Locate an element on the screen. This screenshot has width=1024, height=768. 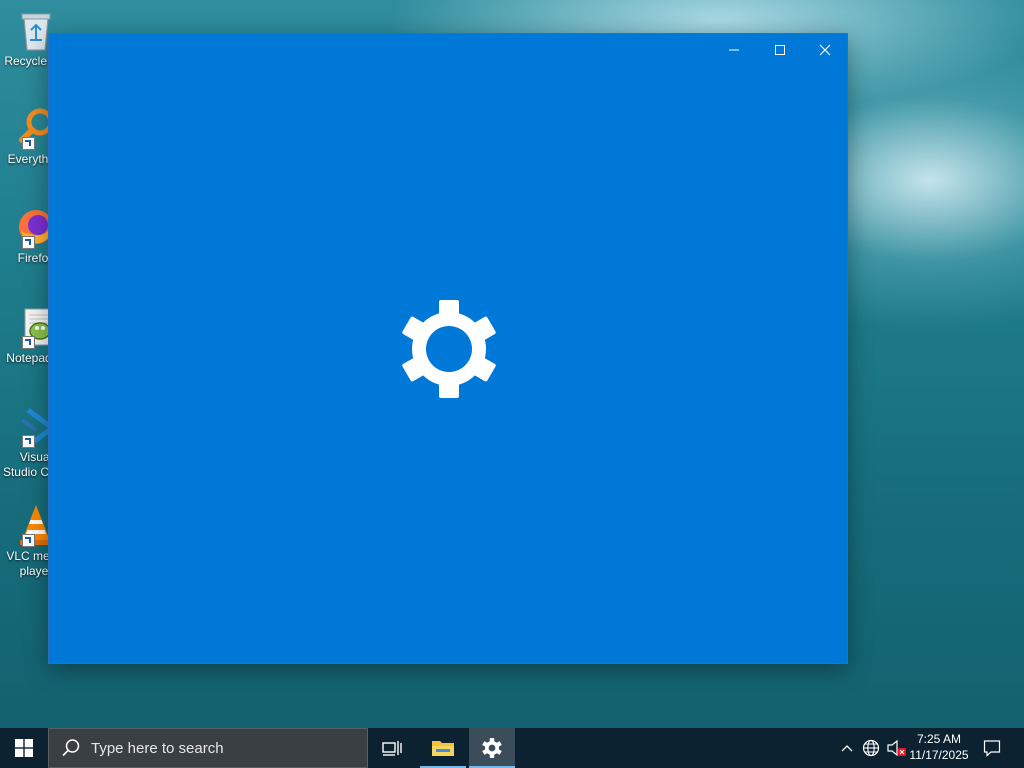
volume-button is located at coordinates (896, 748).